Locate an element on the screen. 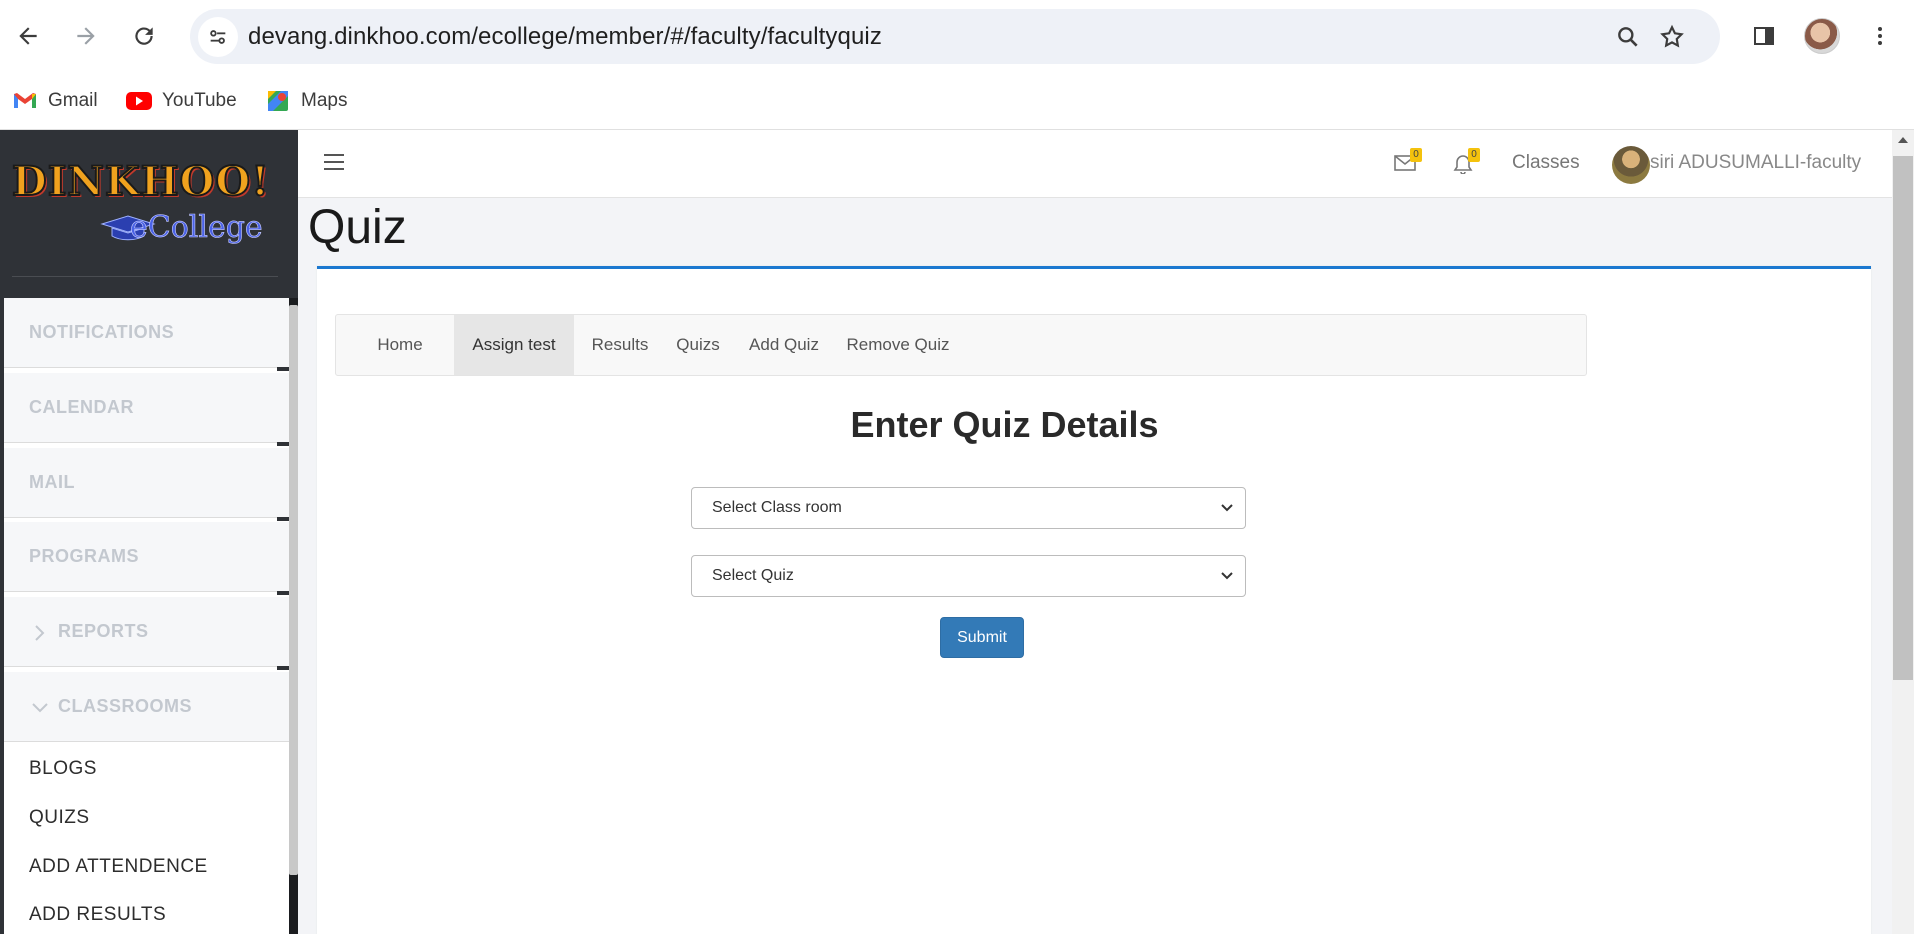 The width and height of the screenshot is (1914, 934). arrow-left-icon is located at coordinates (28, 36).